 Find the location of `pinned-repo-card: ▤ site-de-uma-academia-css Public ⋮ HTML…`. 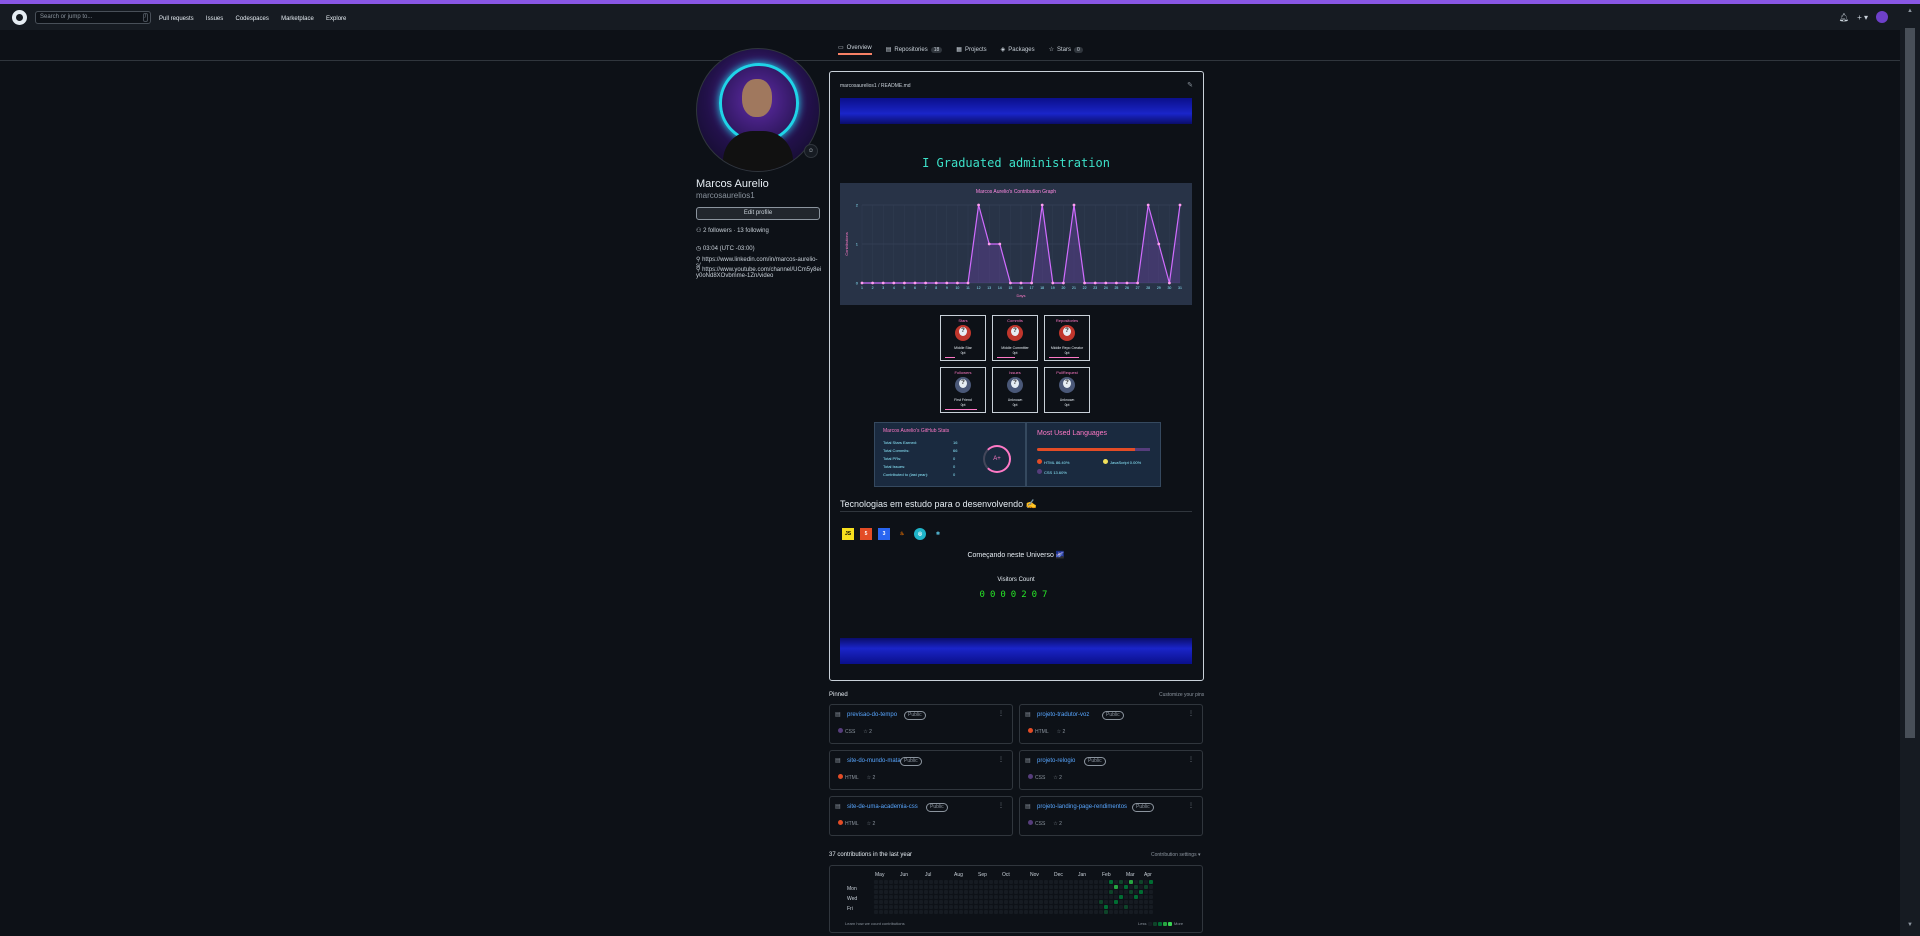

pinned-repo-card: ▤ site-de-uma-academia-css Public ⋮ HTML… is located at coordinates (921, 816).